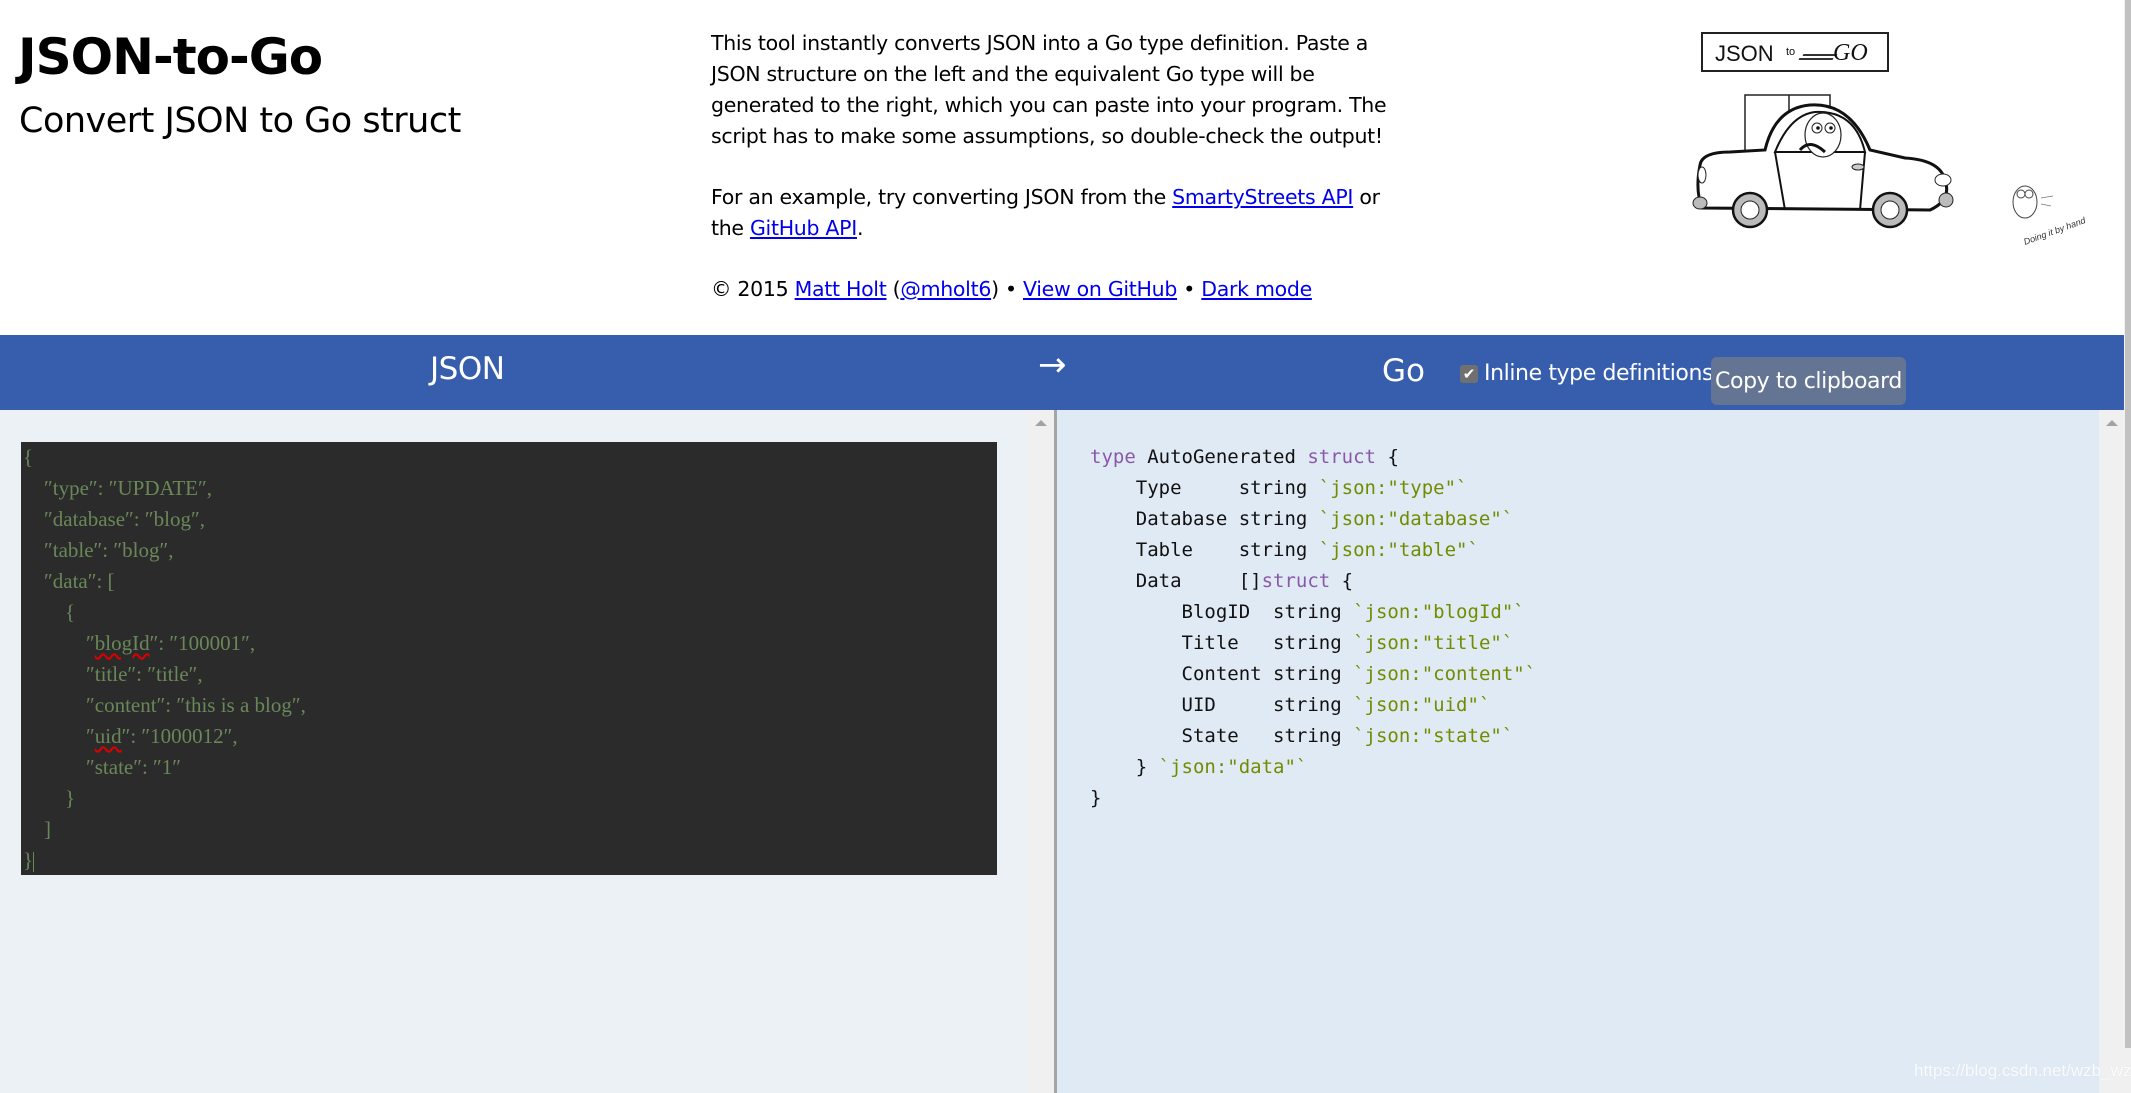  I want to click on json-line: ″data″: [, so click(69, 581).